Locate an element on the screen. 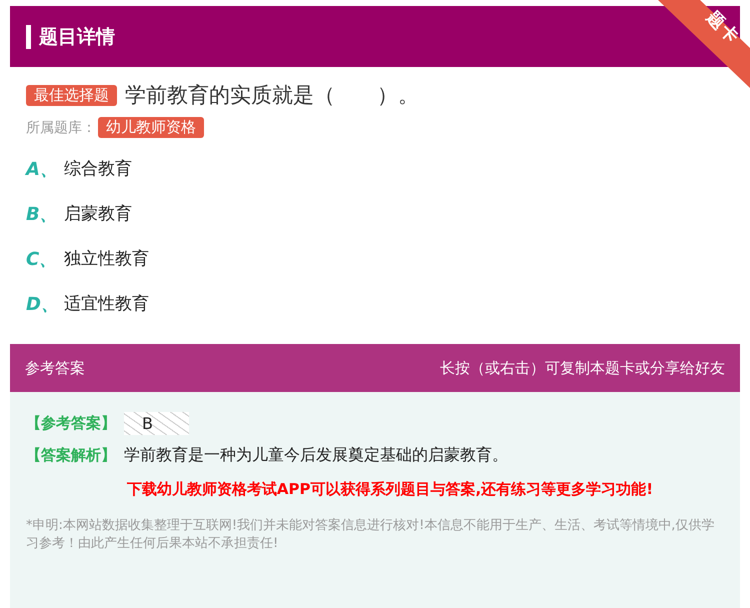 The width and height of the screenshot is (750, 608). bank-label: 所属题库： is located at coordinates (61, 127).